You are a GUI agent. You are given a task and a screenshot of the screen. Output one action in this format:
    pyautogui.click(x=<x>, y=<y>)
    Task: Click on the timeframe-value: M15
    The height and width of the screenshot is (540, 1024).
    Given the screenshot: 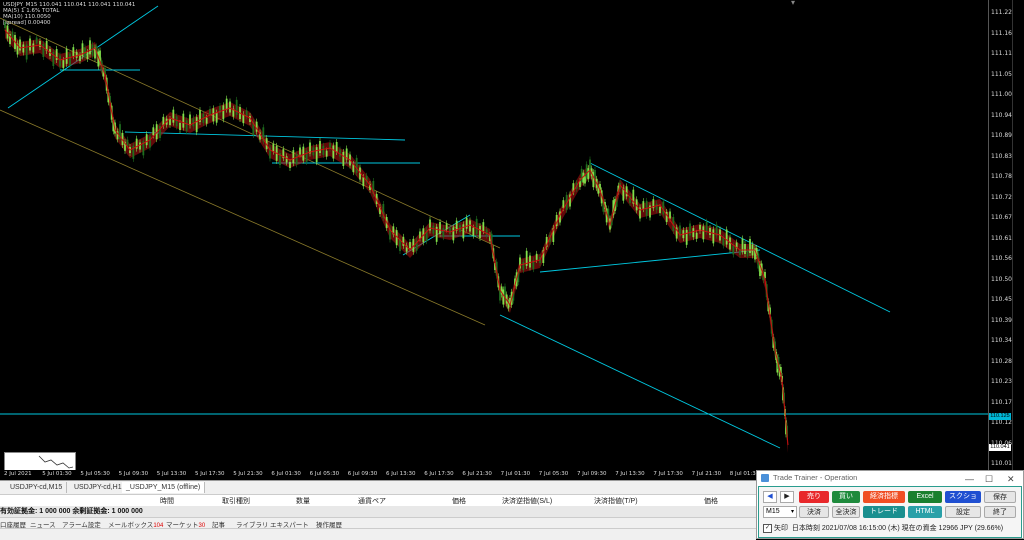 What is the action you would take?
    pyautogui.click(x=773, y=511)
    